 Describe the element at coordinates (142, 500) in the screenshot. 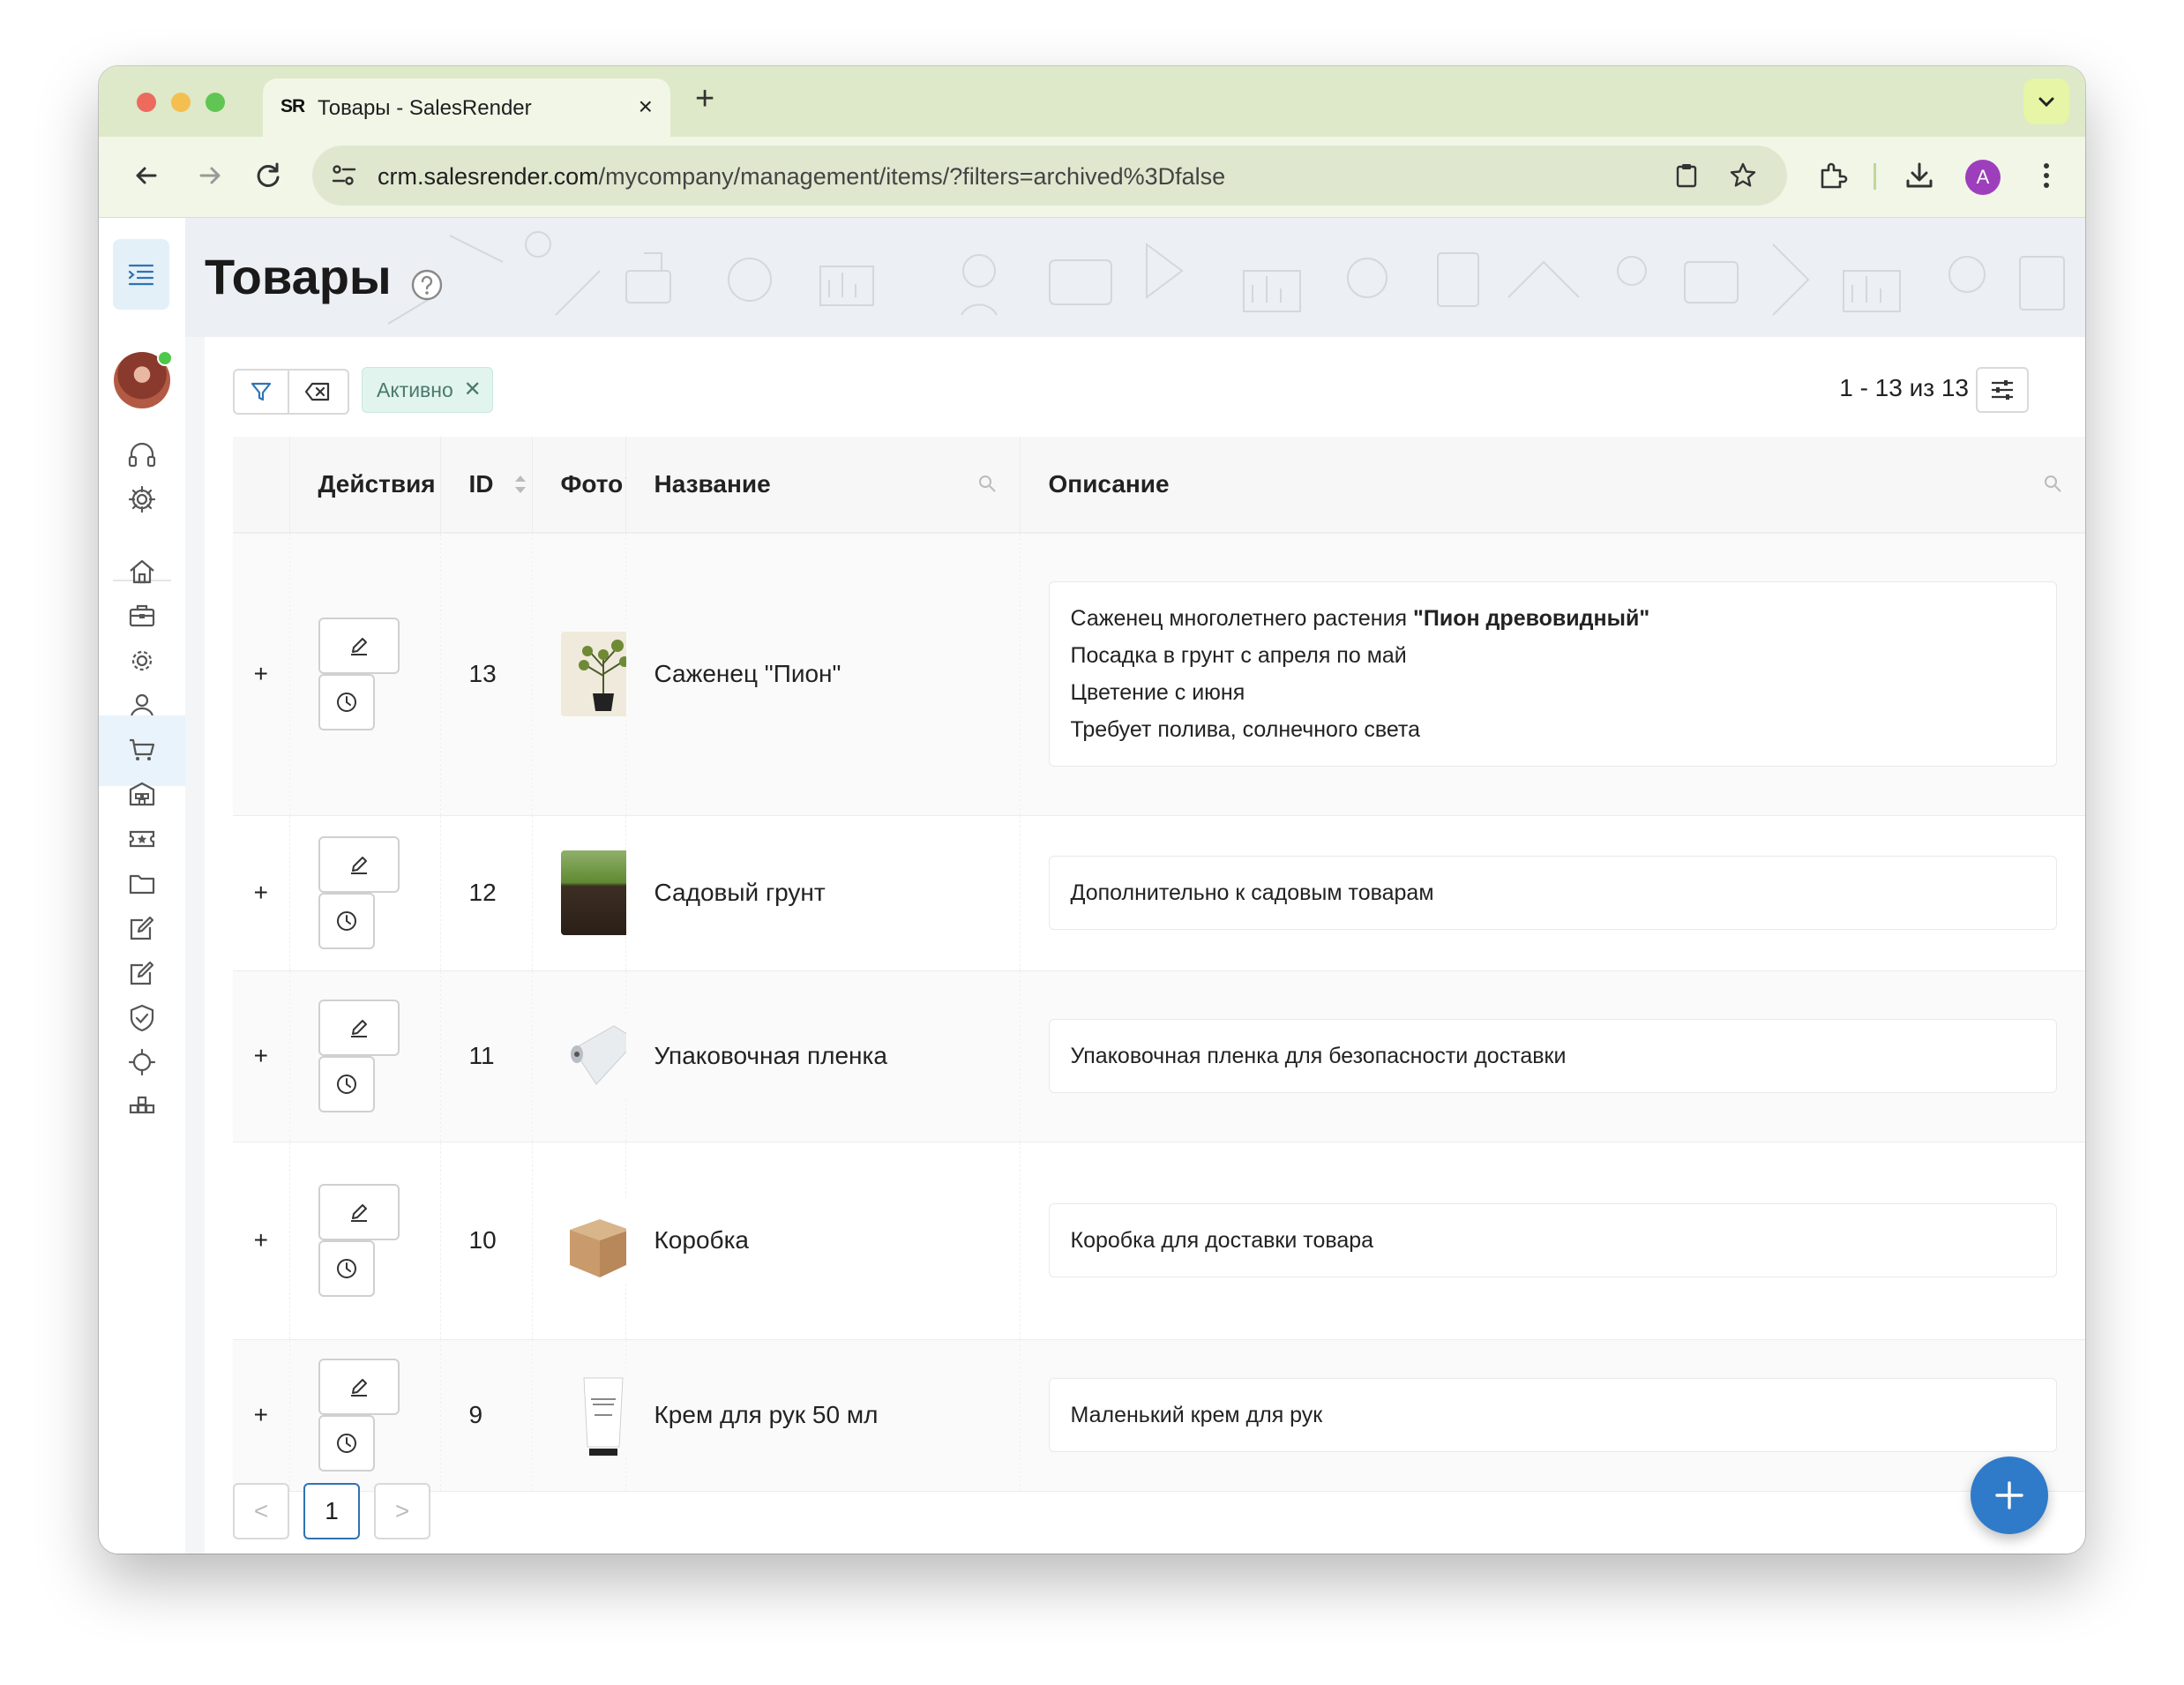

I see `sidebar-item-settings` at that location.